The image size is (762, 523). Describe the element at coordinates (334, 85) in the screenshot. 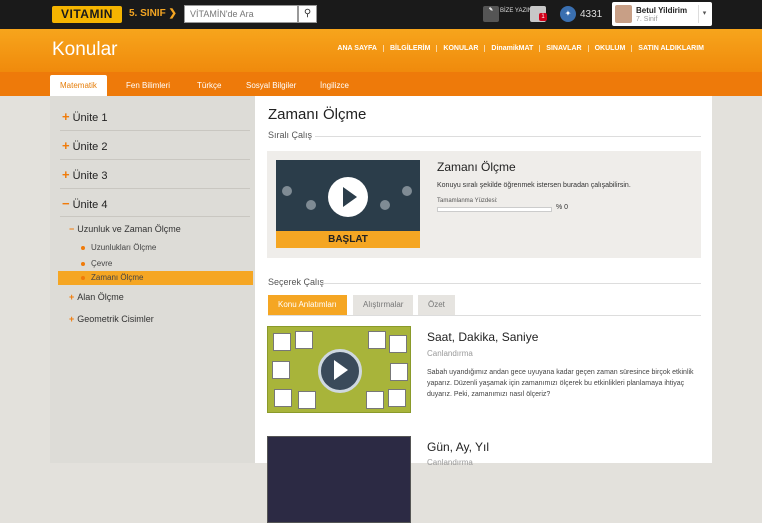

I see `tab-ingilizce: İngilizce` at that location.